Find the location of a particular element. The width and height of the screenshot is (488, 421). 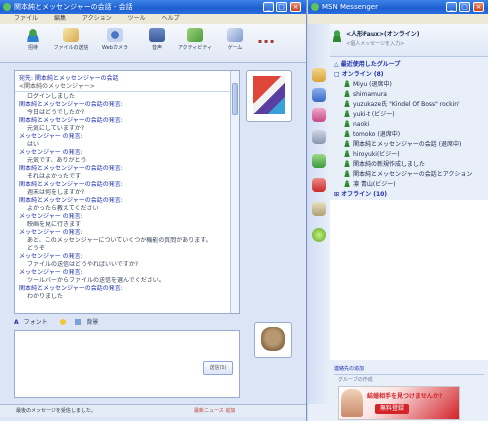

toolbar-voice-button: 音声 is located at coordinates (157, 39).